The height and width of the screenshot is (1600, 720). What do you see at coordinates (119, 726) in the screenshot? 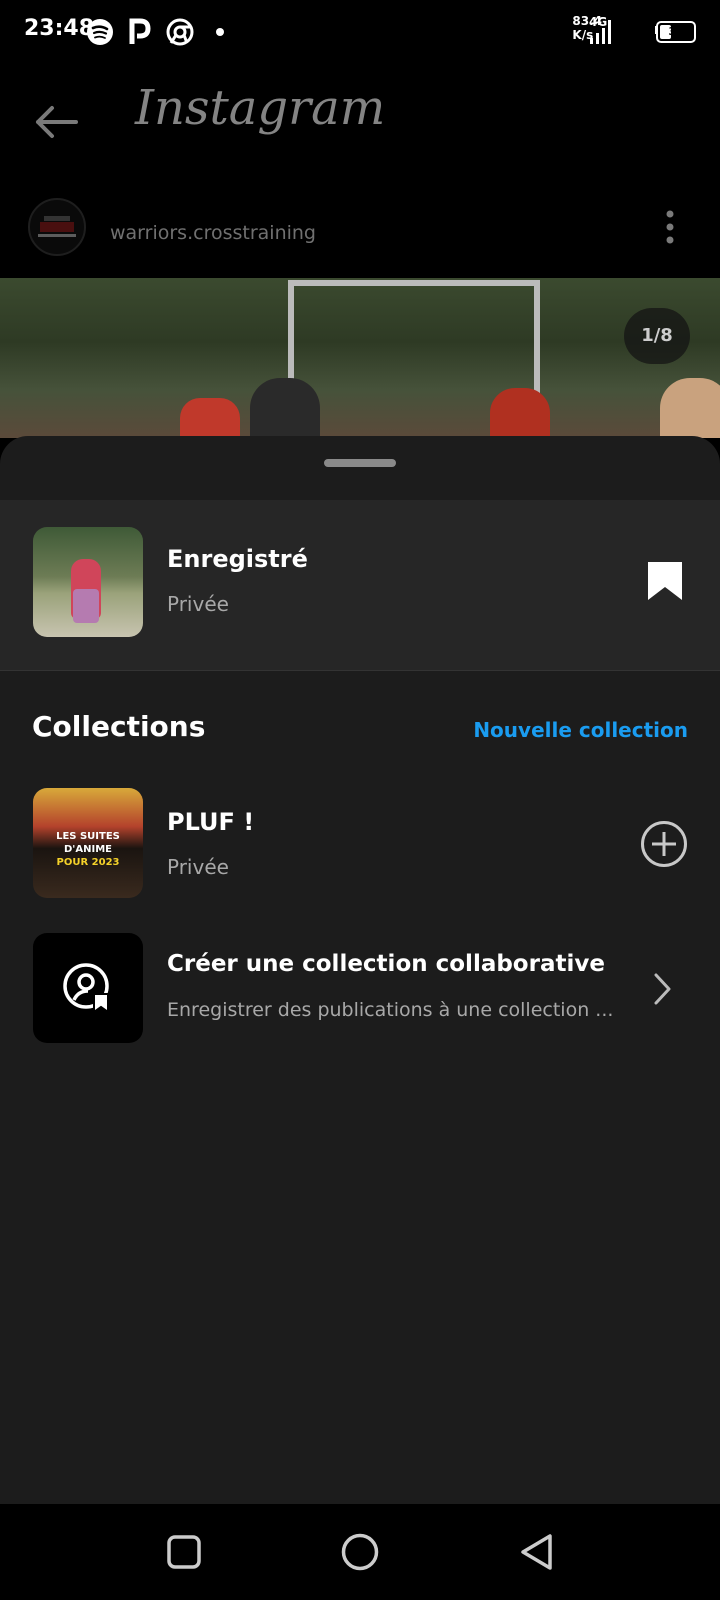
I see `collections-heading: Collections` at bounding box center [119, 726].